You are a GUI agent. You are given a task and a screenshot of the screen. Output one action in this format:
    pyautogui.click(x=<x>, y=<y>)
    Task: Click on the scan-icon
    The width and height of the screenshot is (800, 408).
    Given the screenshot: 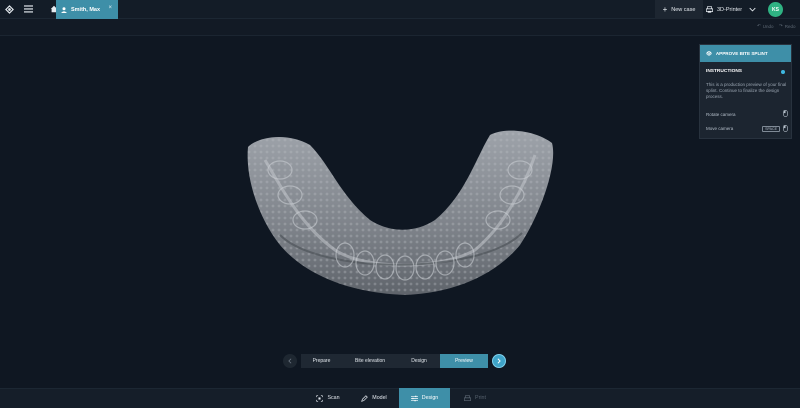 What is the action you would take?
    pyautogui.click(x=320, y=398)
    